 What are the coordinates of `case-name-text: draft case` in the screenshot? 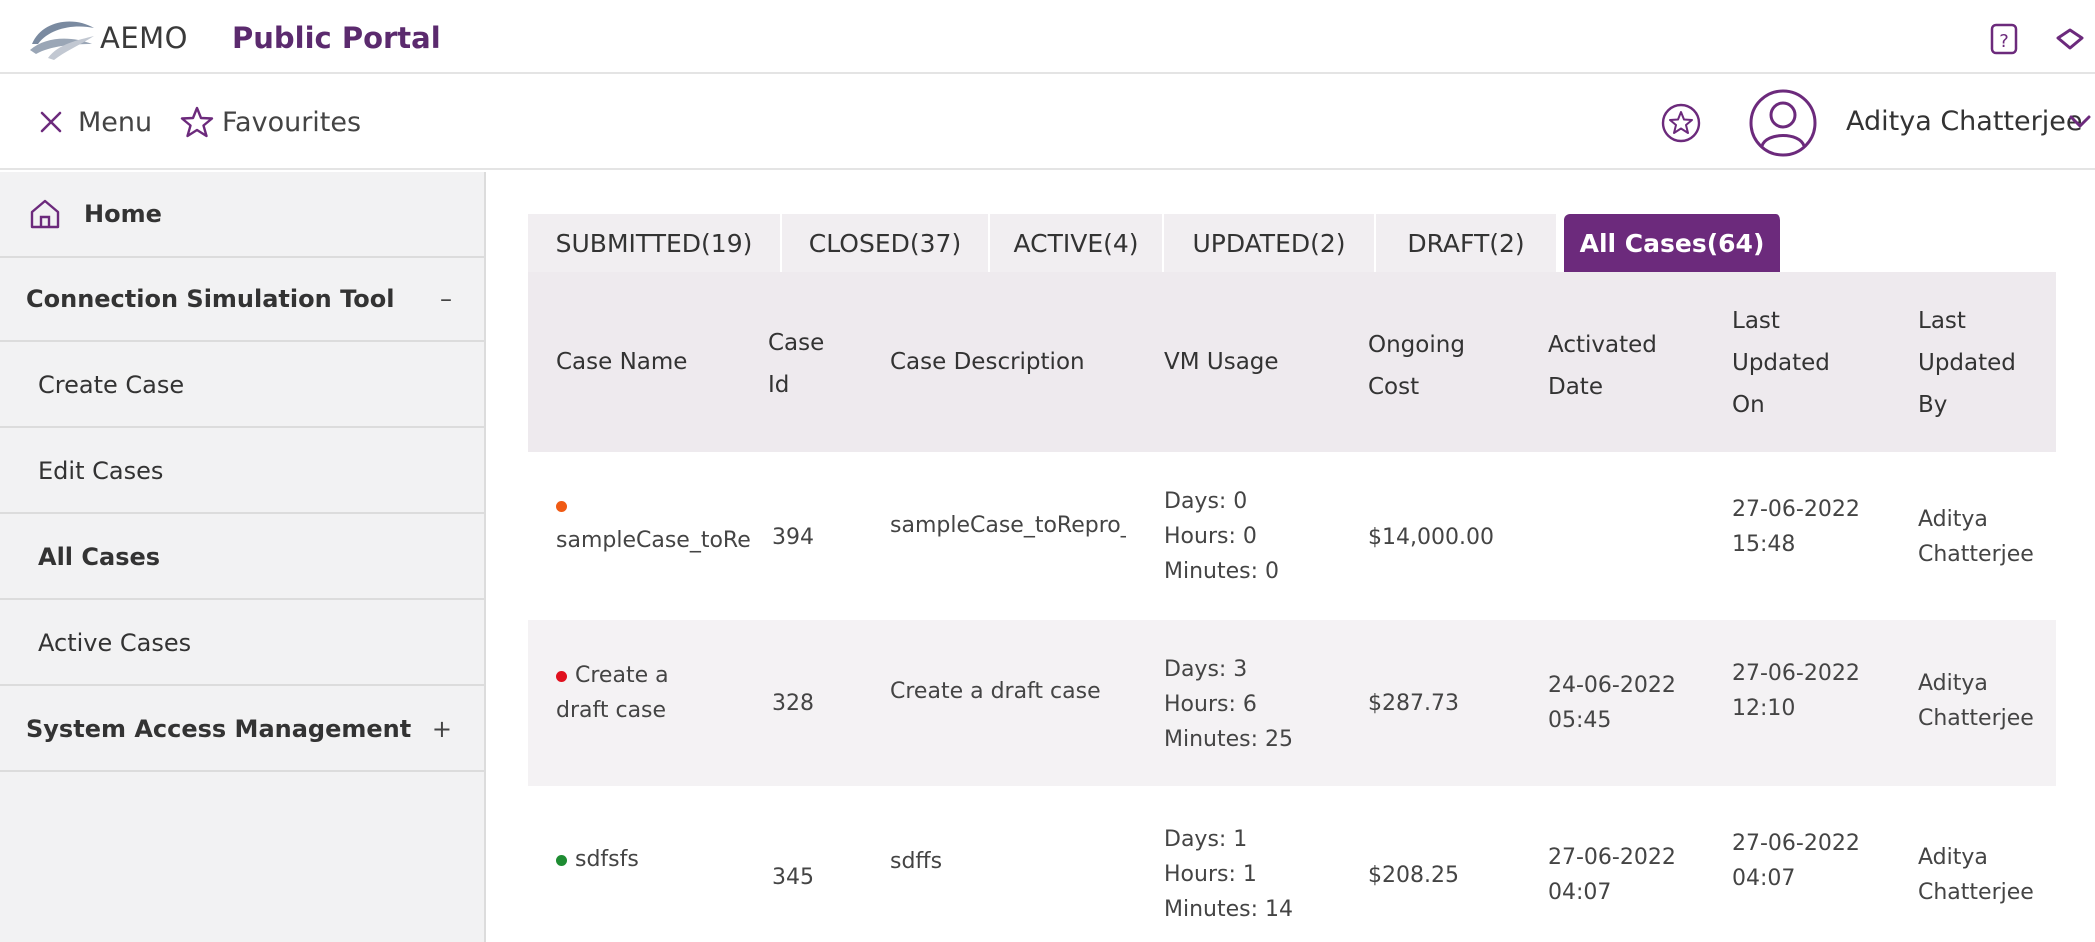 It's located at (611, 710).